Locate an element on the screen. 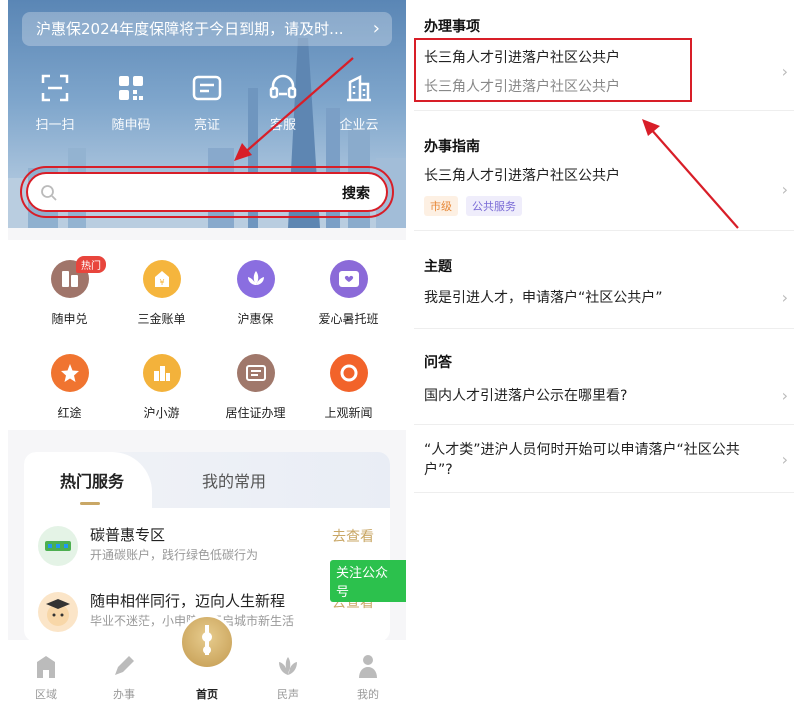 This screenshot has width=798, height=705. qr-code-icon is located at coordinates (131, 88).